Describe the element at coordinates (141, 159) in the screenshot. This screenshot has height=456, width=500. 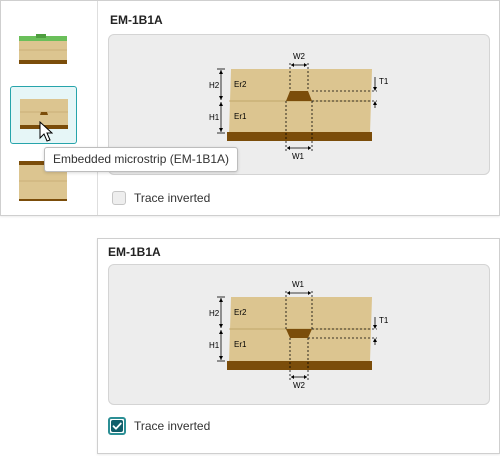
I see `thumbnail-tooltip: Embedded microstrip (EM-1B1A)` at that location.